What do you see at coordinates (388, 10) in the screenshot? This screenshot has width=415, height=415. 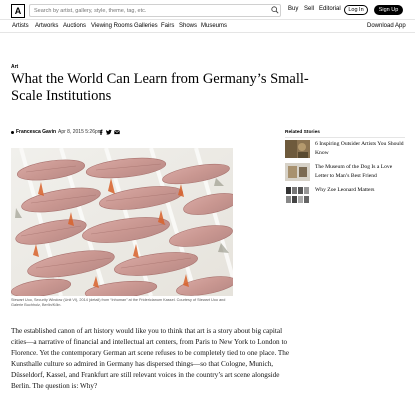 I see `signup-button: Sign Up` at bounding box center [388, 10].